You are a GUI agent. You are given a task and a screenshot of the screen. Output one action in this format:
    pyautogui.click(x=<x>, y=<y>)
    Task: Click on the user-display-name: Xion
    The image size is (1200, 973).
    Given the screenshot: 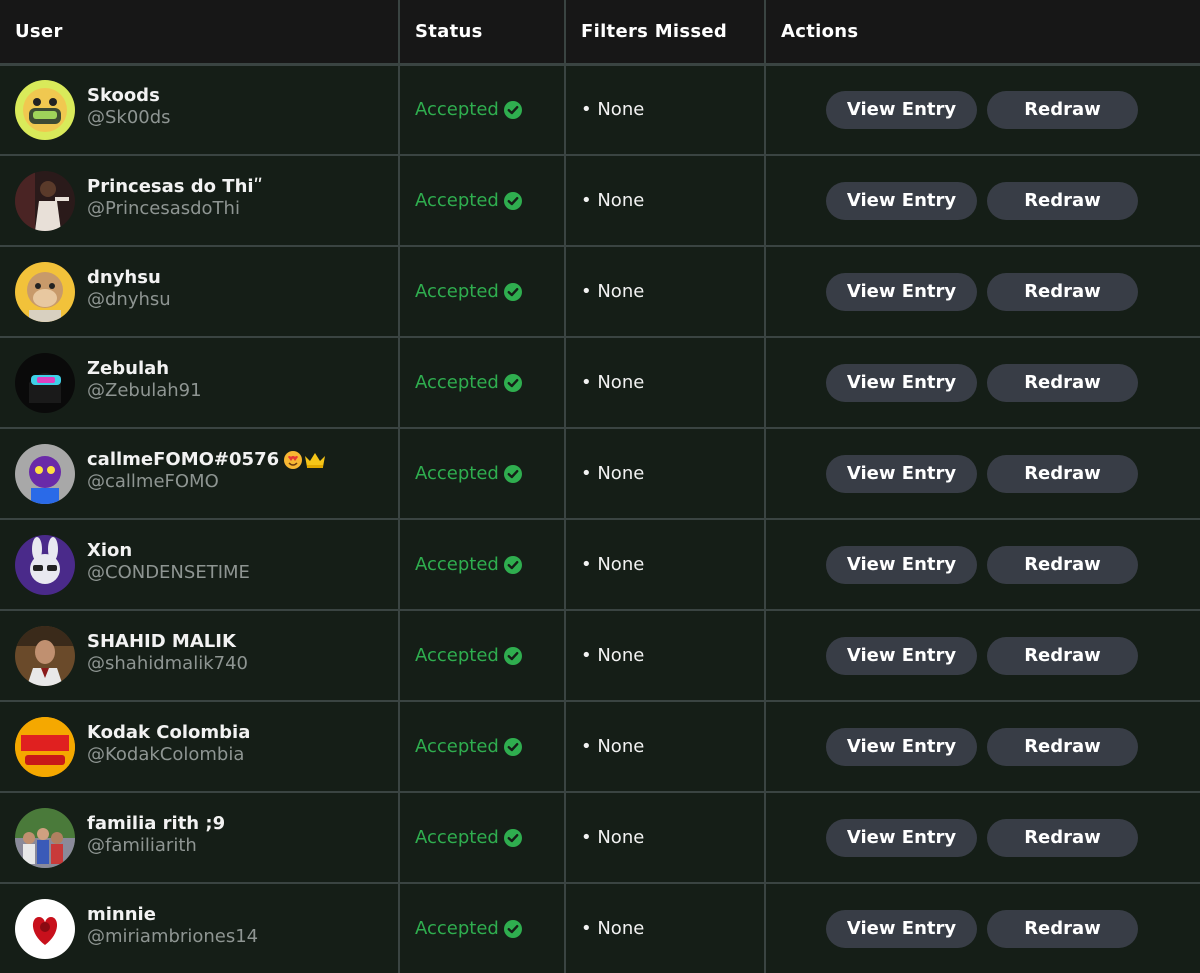 What is the action you would take?
    pyautogui.click(x=110, y=550)
    